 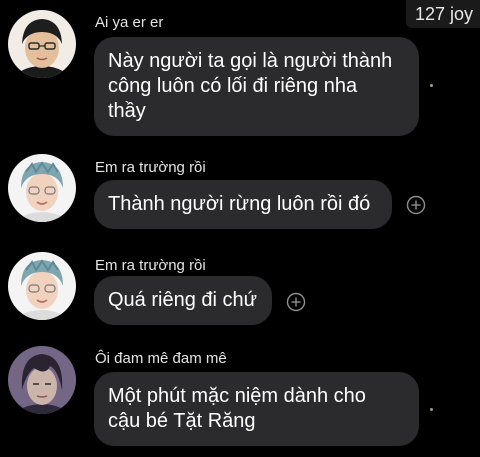 What do you see at coordinates (237, 396) in the screenshot?
I see `message-line: Một phút mặc niệm dành cho` at bounding box center [237, 396].